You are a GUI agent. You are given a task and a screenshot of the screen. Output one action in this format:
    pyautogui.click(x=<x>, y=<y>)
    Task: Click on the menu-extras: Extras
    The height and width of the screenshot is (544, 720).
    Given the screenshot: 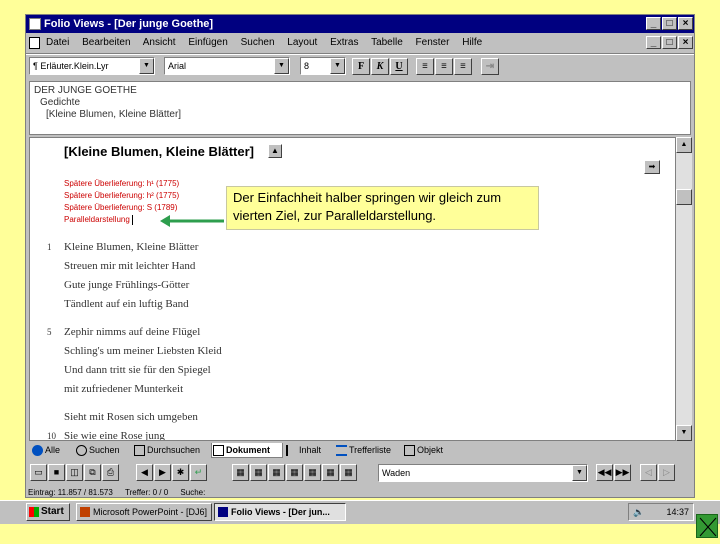 What is the action you would take?
    pyautogui.click(x=344, y=42)
    